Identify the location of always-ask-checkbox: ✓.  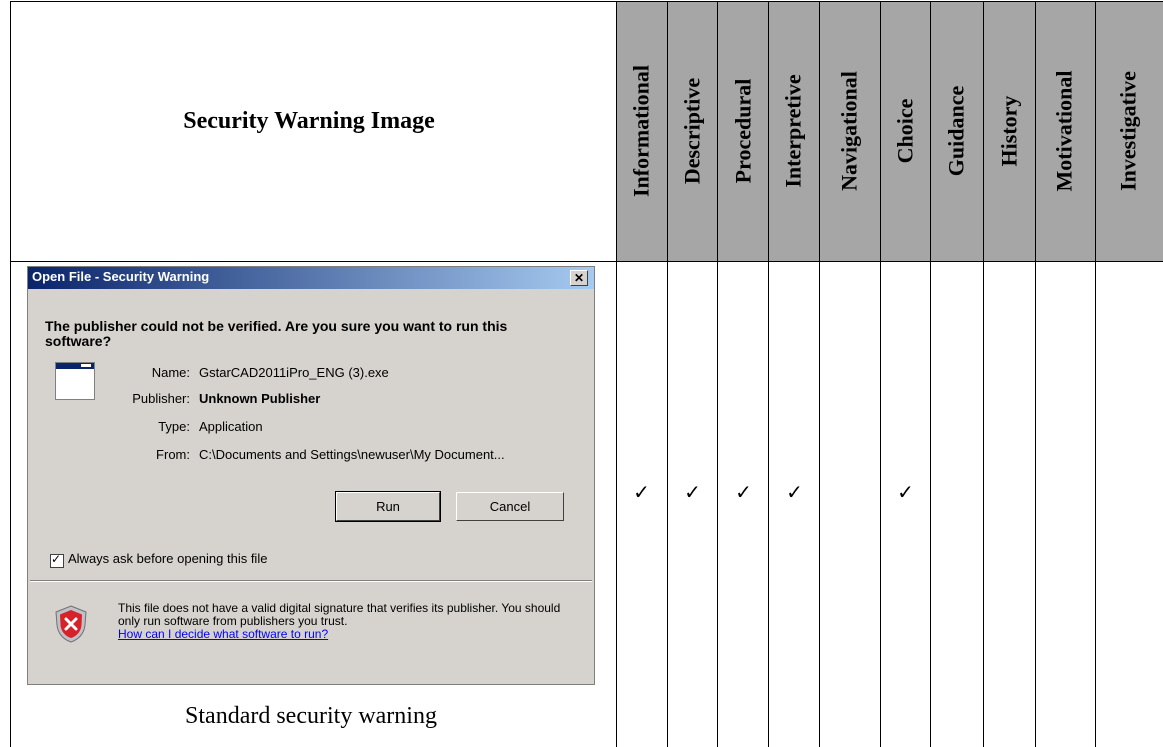
(57, 560).